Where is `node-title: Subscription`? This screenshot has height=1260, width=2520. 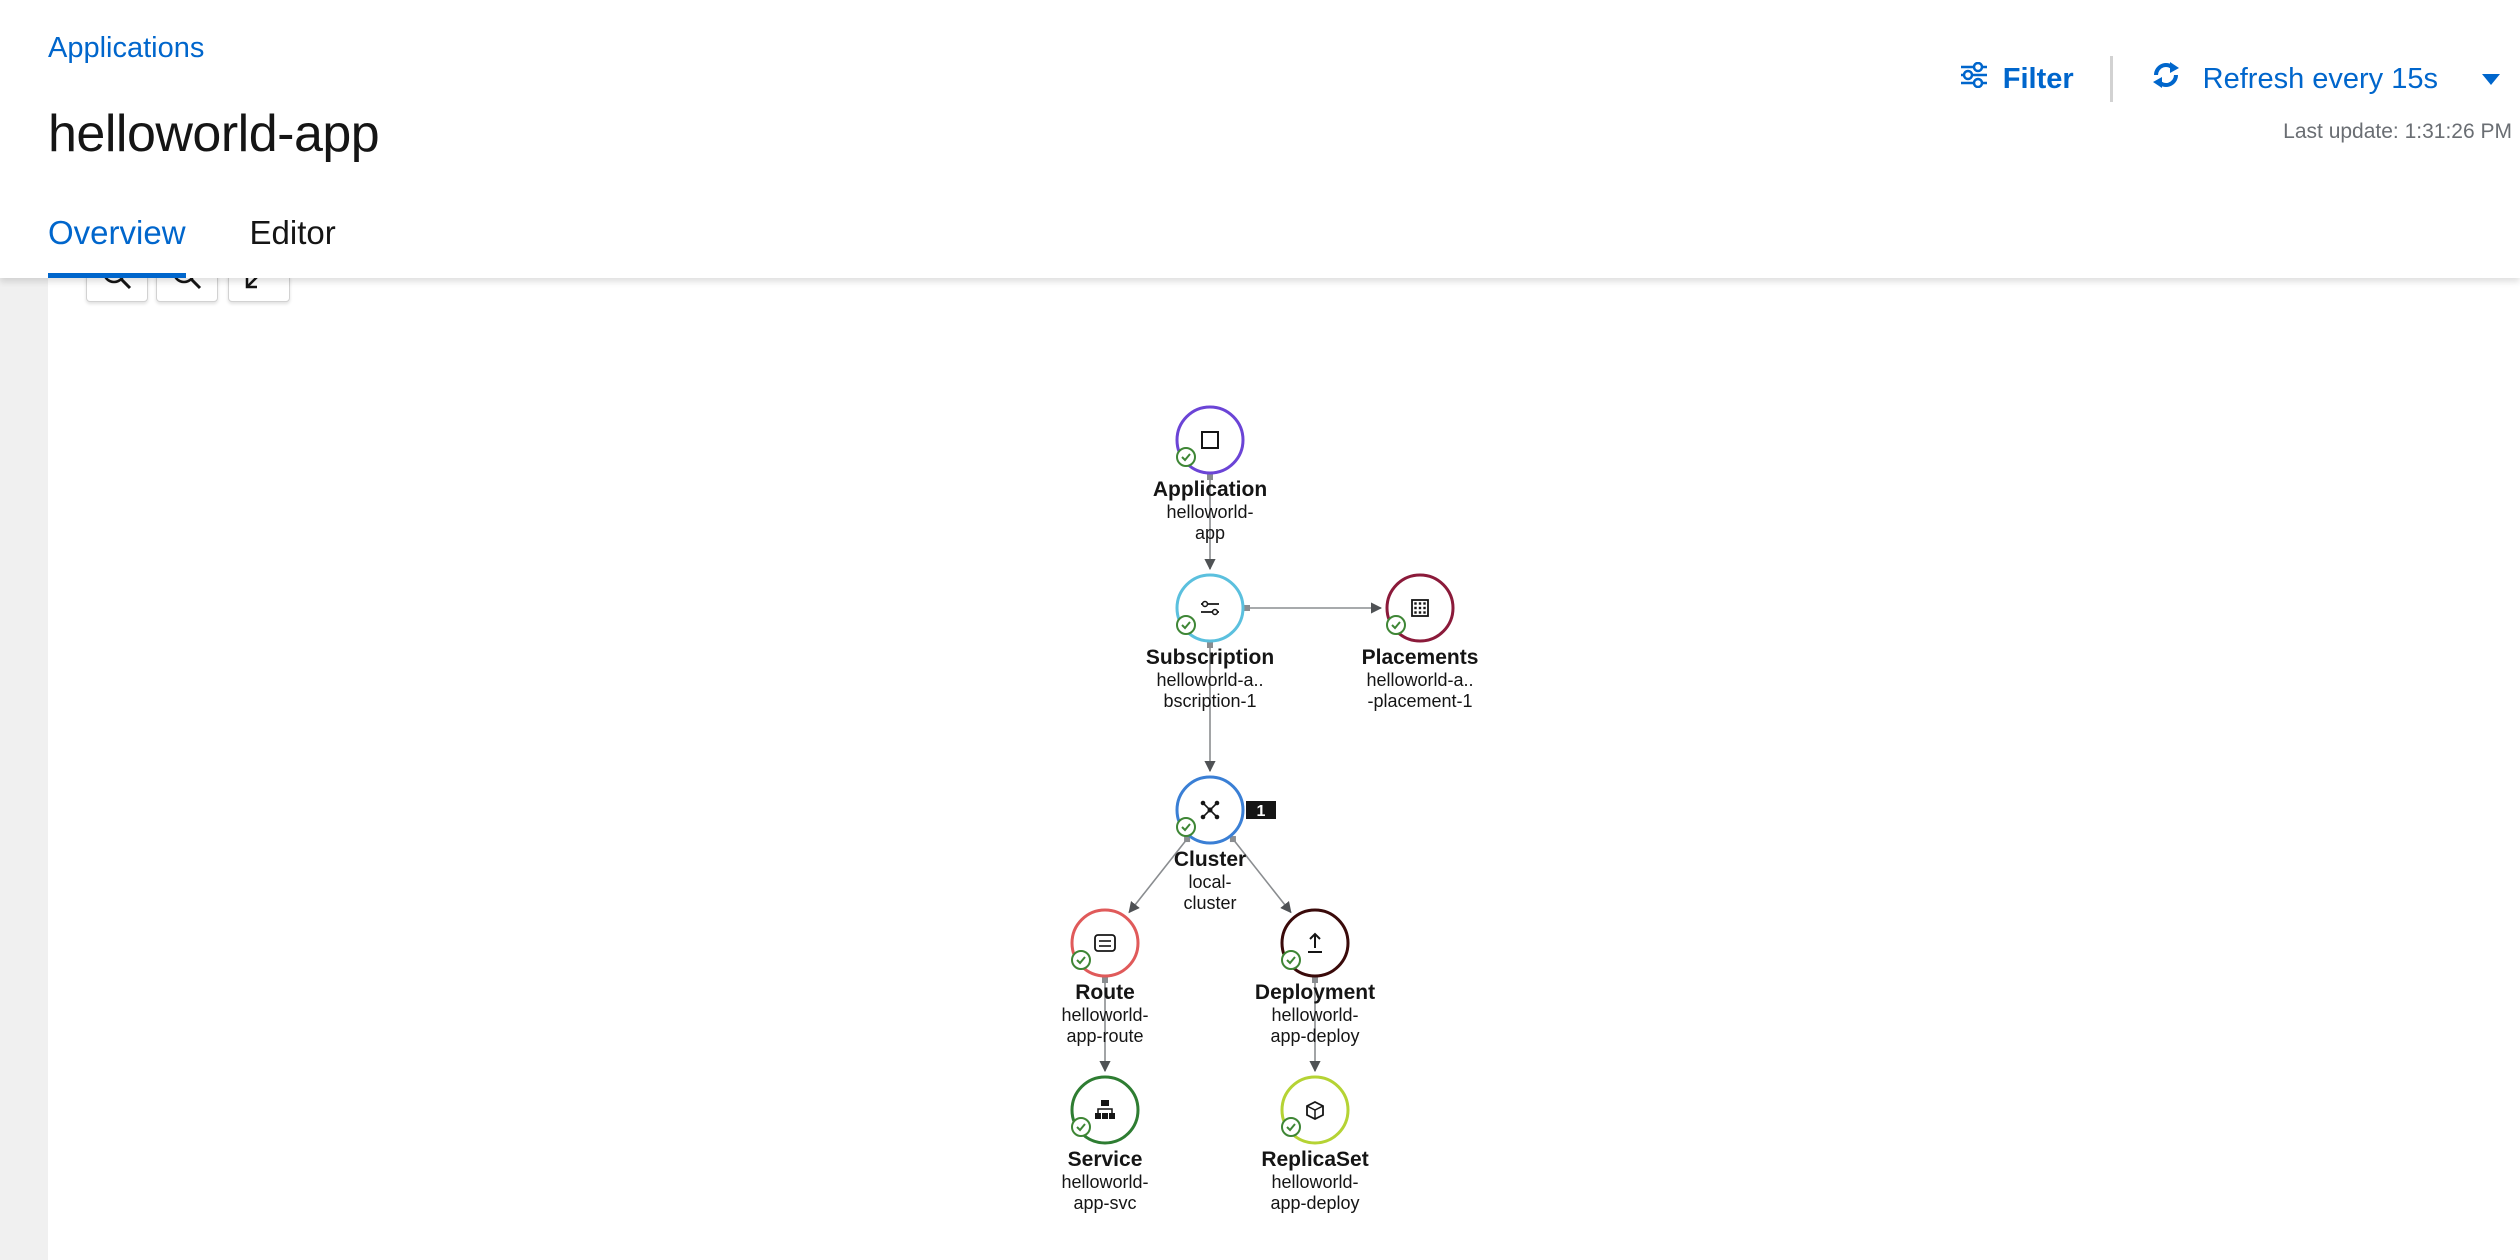 node-title: Subscription is located at coordinates (1210, 657).